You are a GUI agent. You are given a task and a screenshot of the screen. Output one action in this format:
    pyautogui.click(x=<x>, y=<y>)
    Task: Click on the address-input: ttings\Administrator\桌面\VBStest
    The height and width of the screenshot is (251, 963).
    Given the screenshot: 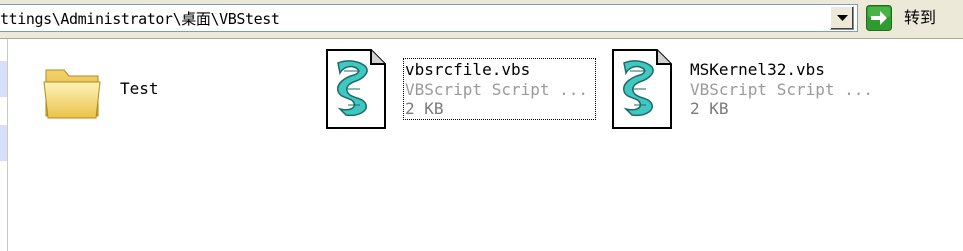 What is the action you would take?
    pyautogui.click(x=429, y=18)
    